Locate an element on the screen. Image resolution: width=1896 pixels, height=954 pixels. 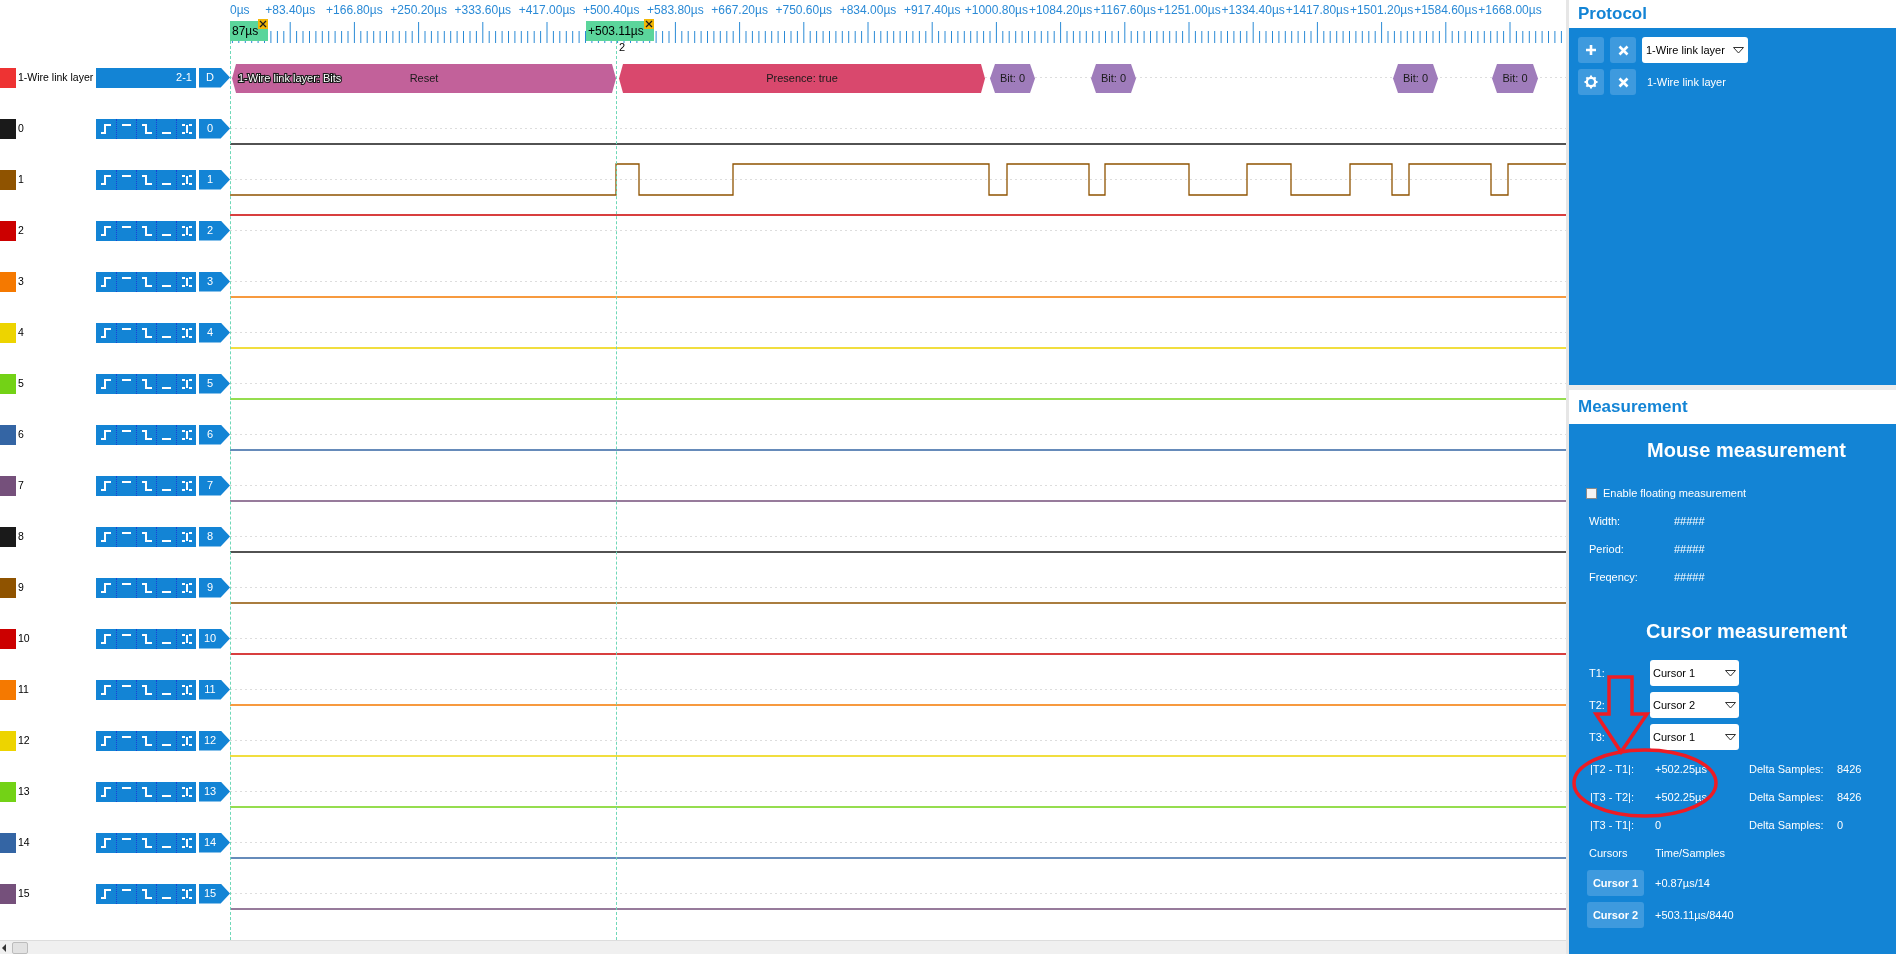
channel-tag: 6 is located at coordinates (214, 434).